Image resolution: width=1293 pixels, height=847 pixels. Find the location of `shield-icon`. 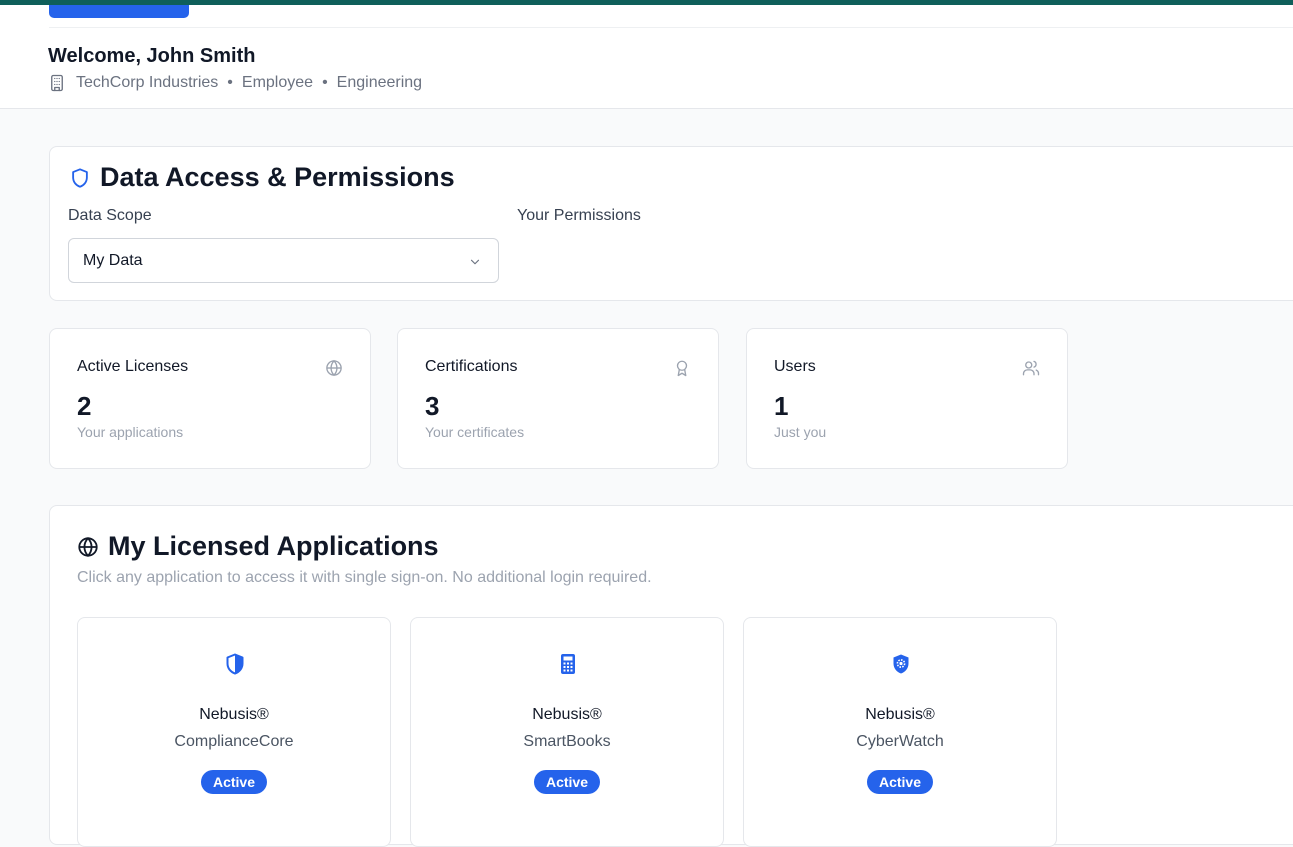

shield-icon is located at coordinates (80, 177).